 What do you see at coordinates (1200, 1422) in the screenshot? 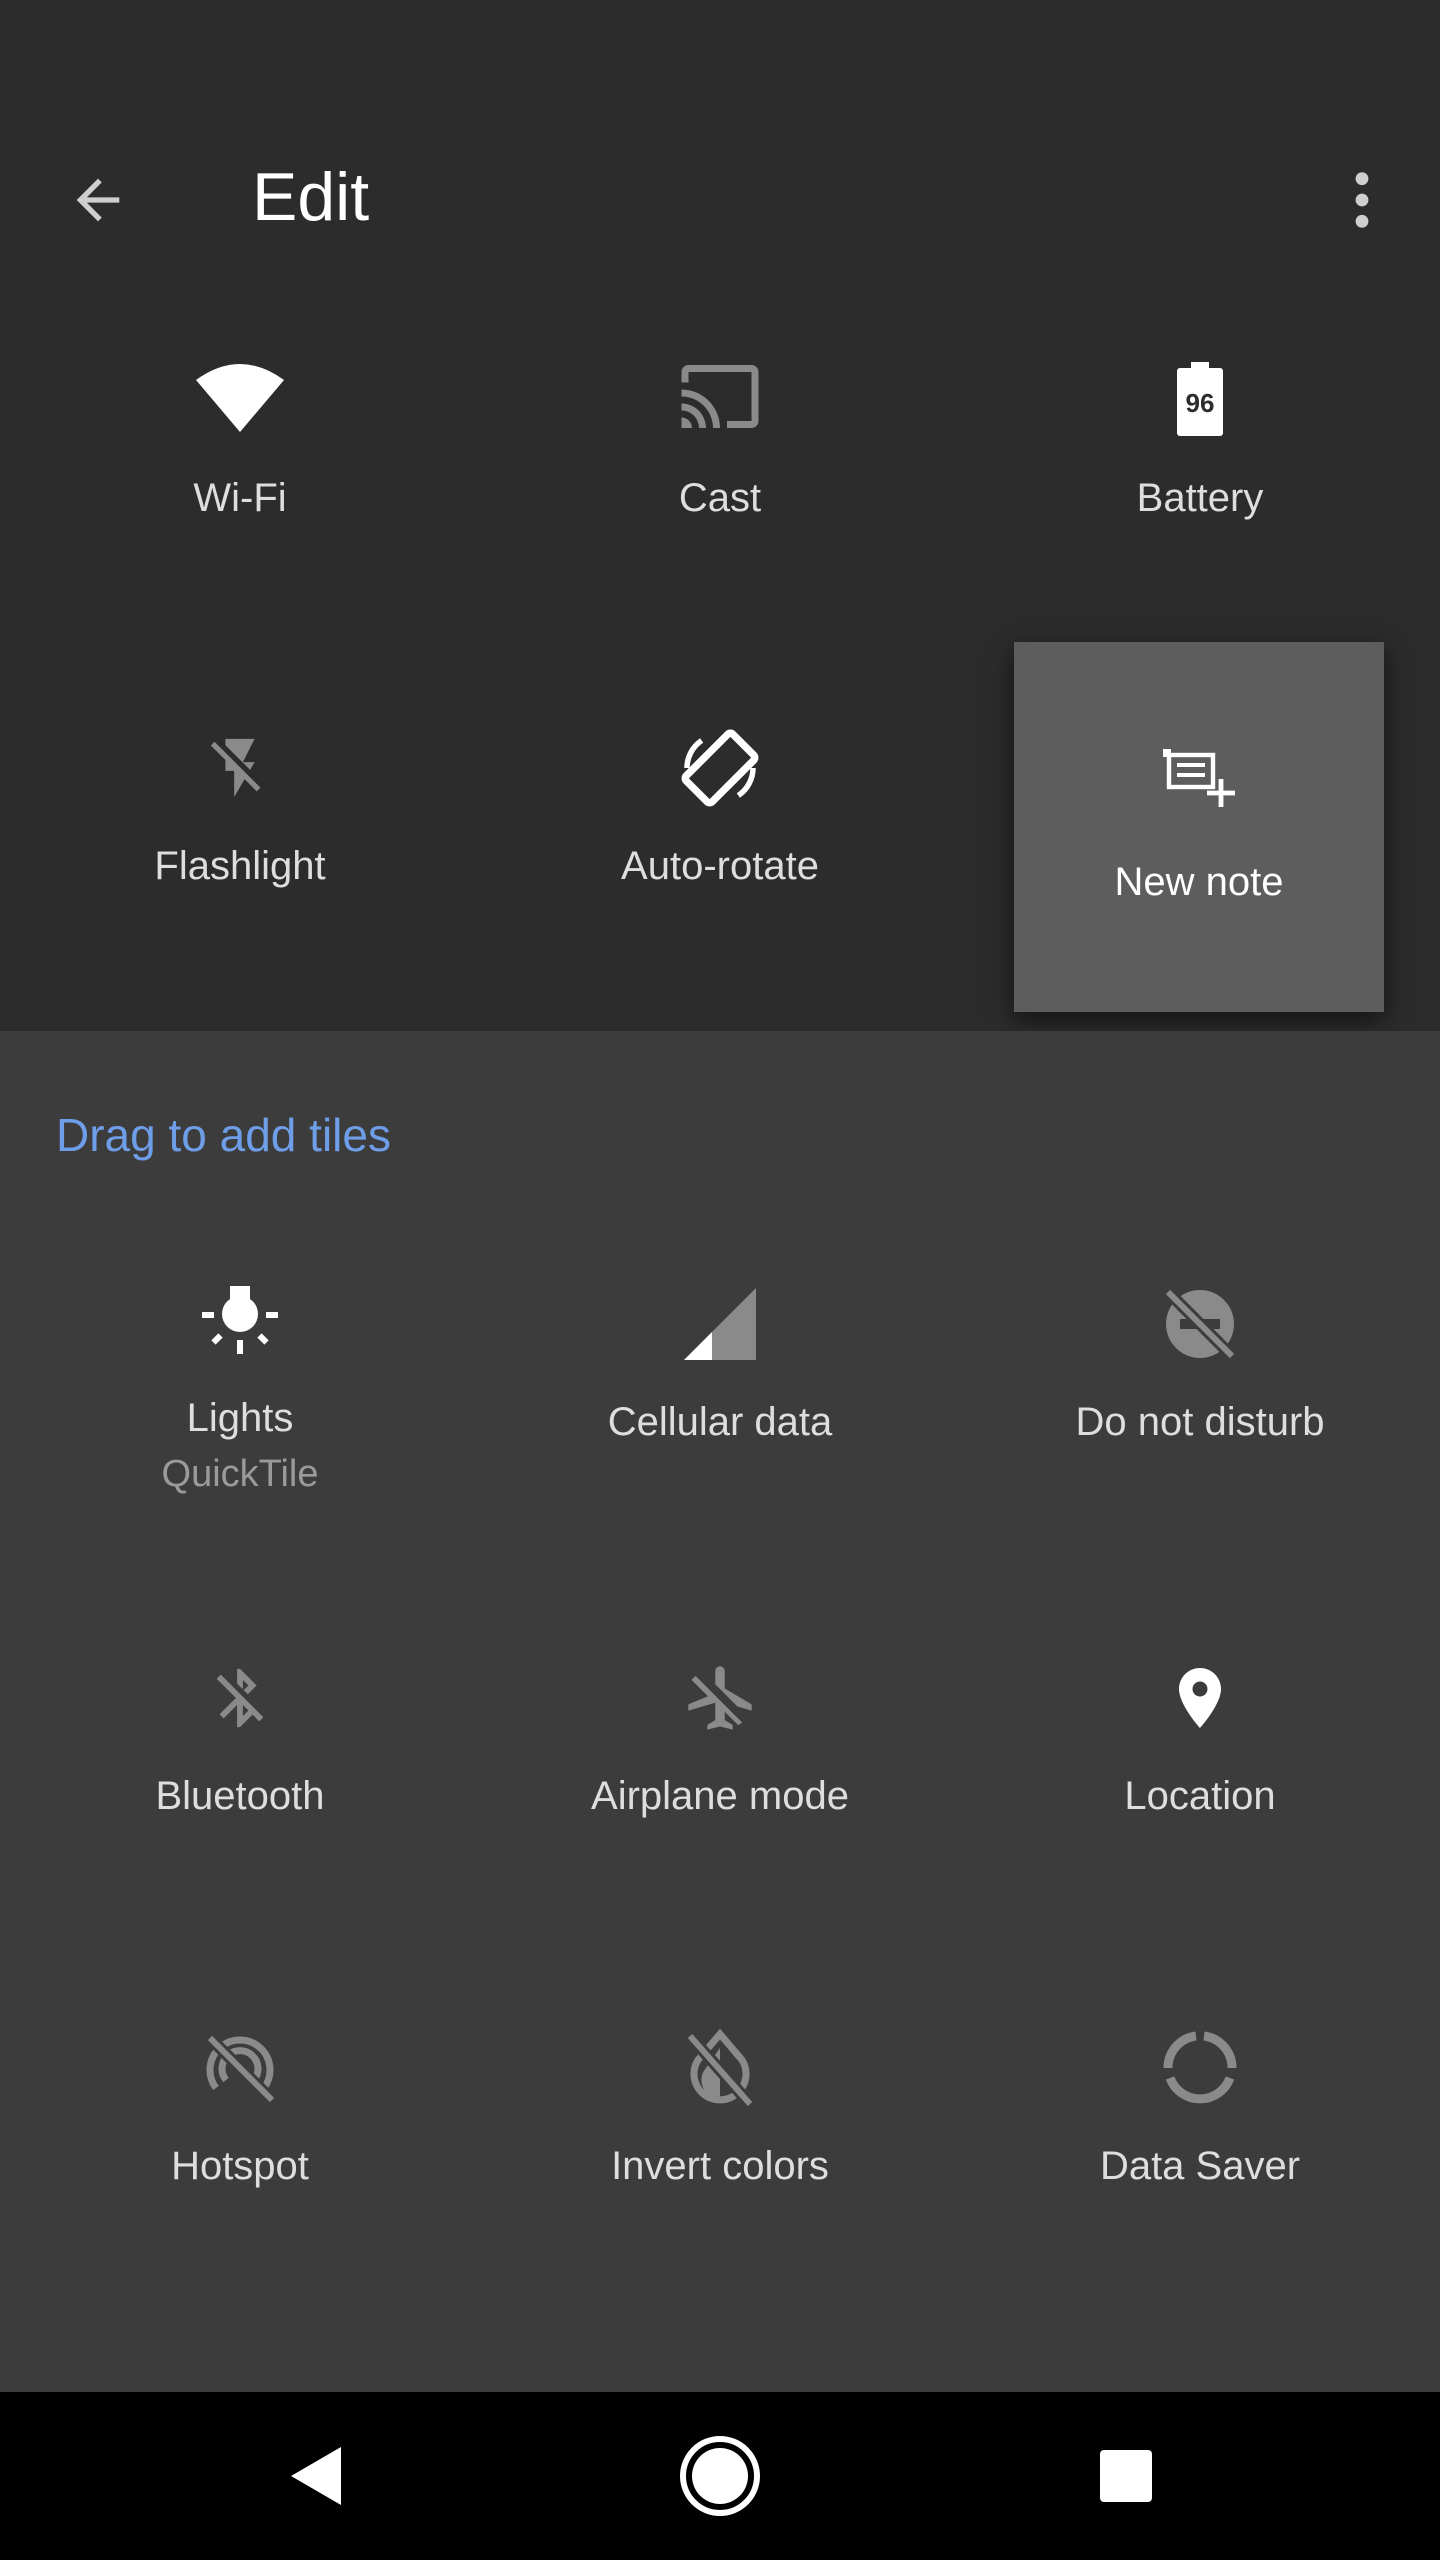
I see `tile-label: Do not disturb` at bounding box center [1200, 1422].